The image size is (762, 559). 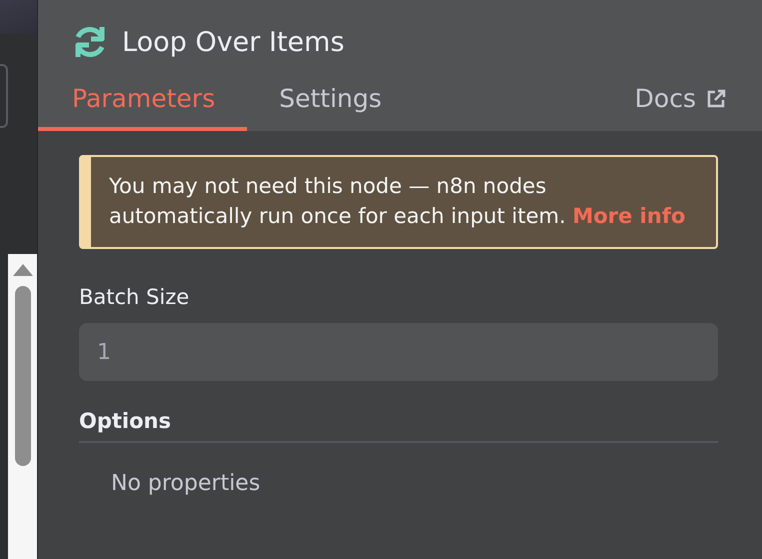 I want to click on more-info-link: More info, so click(x=629, y=216).